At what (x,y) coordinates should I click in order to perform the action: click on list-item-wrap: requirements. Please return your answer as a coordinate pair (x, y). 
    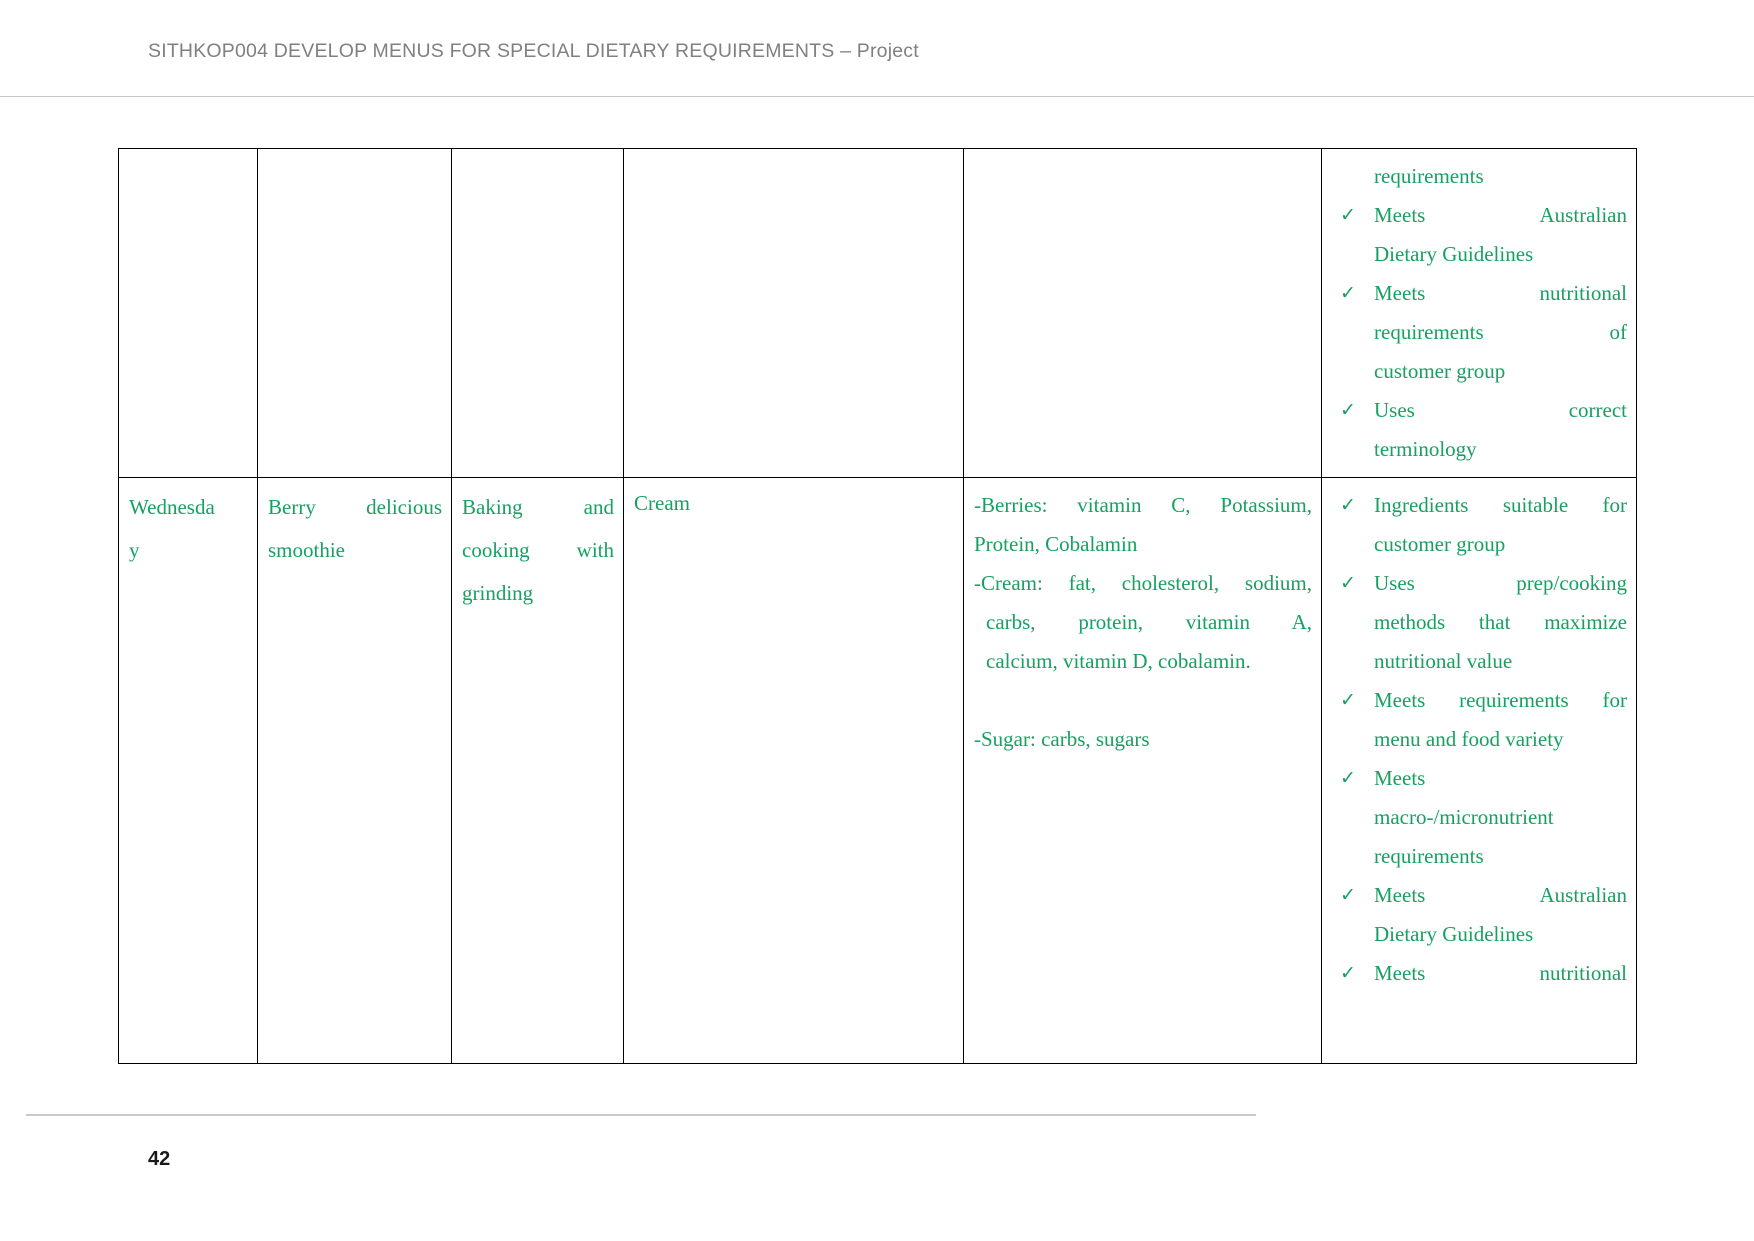
    Looking at the image, I should click on (1479, 856).